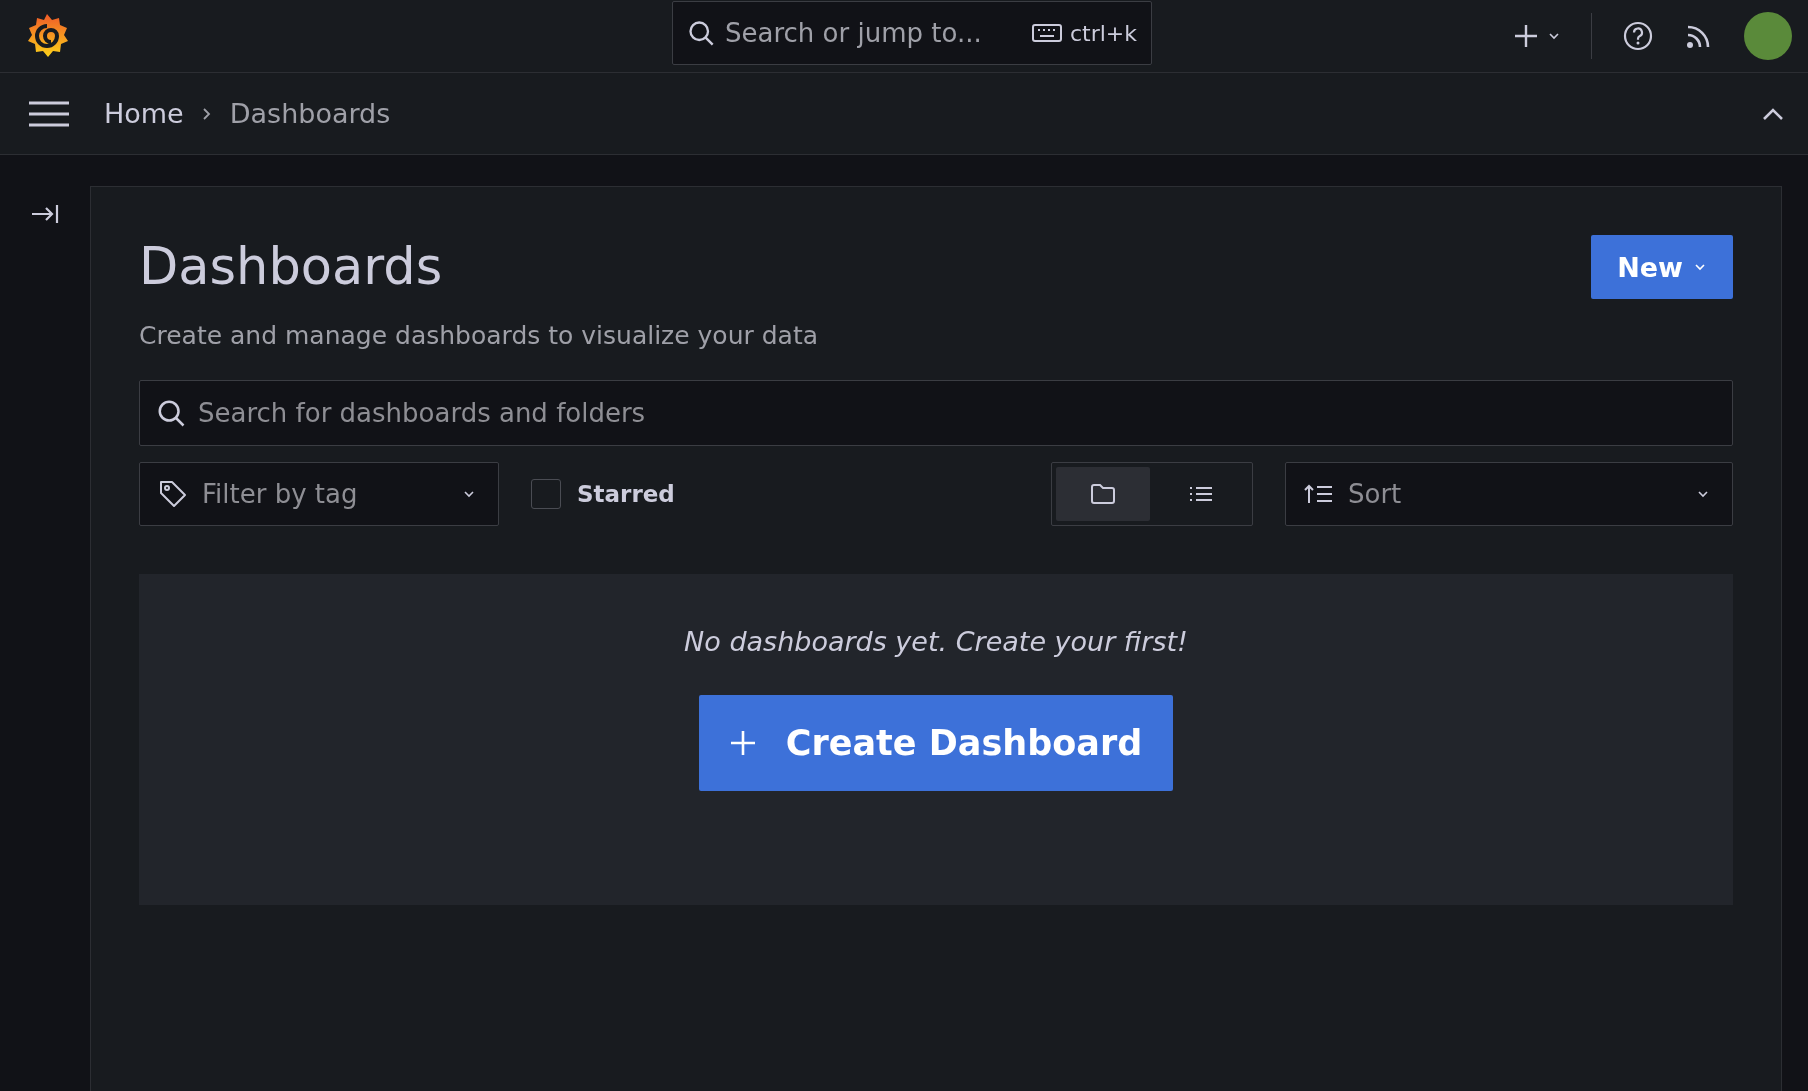 This screenshot has width=1808, height=1091. Describe the element at coordinates (1319, 494) in the screenshot. I see `sort-icon` at that location.